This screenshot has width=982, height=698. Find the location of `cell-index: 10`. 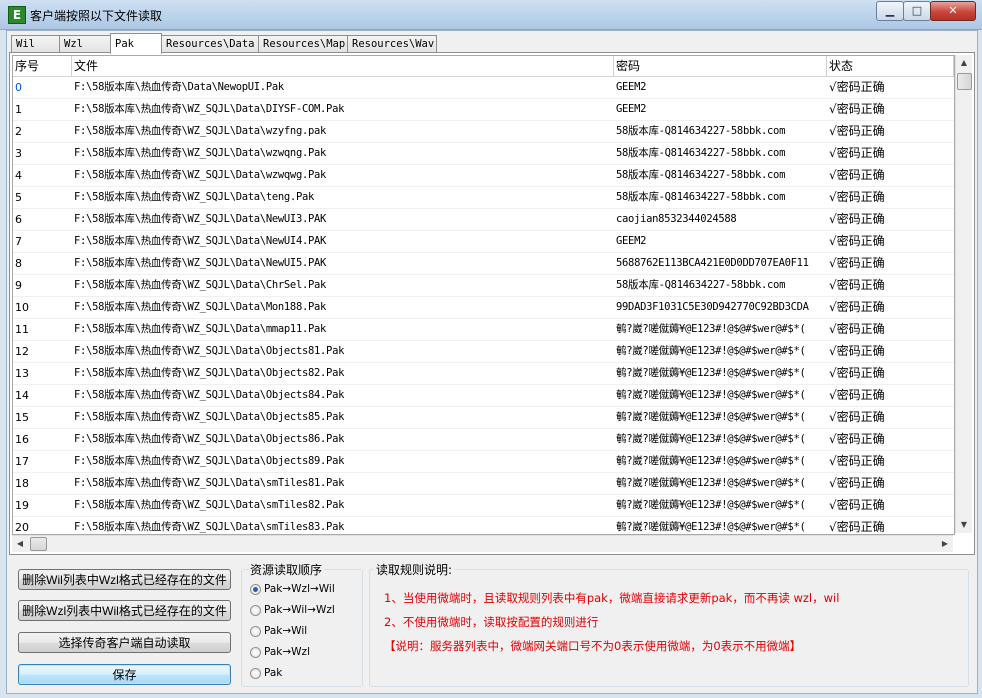

cell-index: 10 is located at coordinates (22, 307).